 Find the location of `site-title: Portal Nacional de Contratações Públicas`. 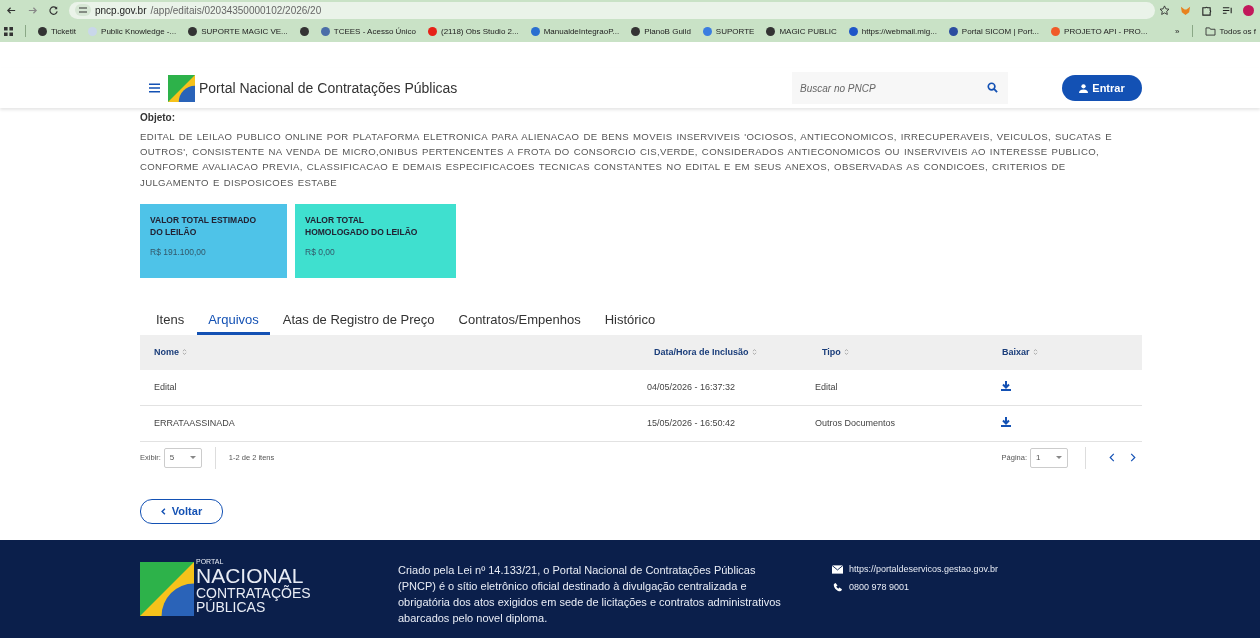

site-title: Portal Nacional de Contratações Públicas is located at coordinates (328, 88).